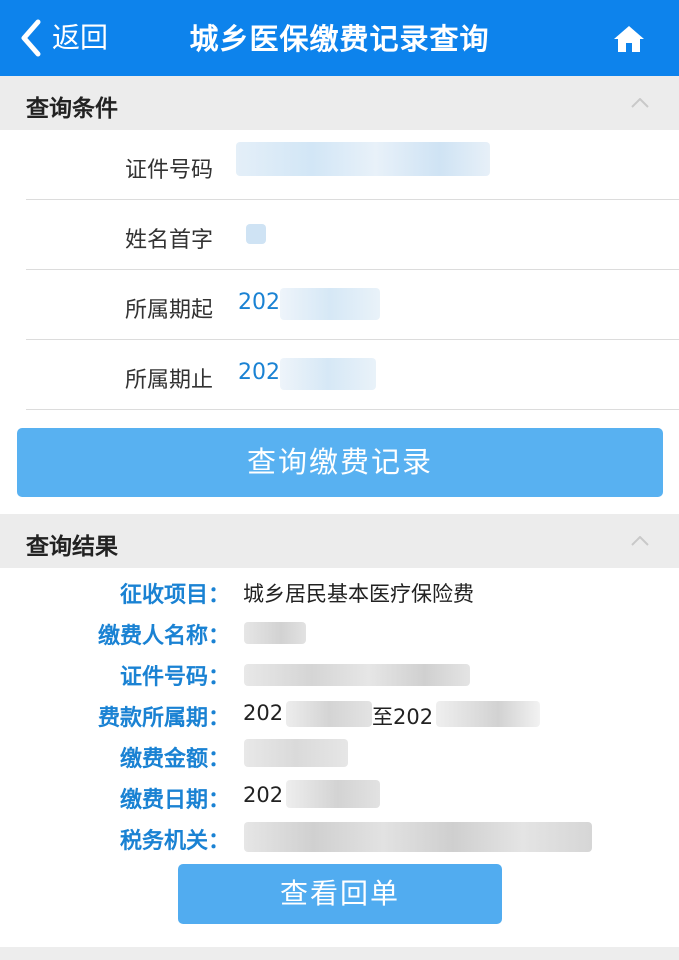  Describe the element at coordinates (174, 595) in the screenshot. I see `collection-item-label: 征收项目：` at that location.